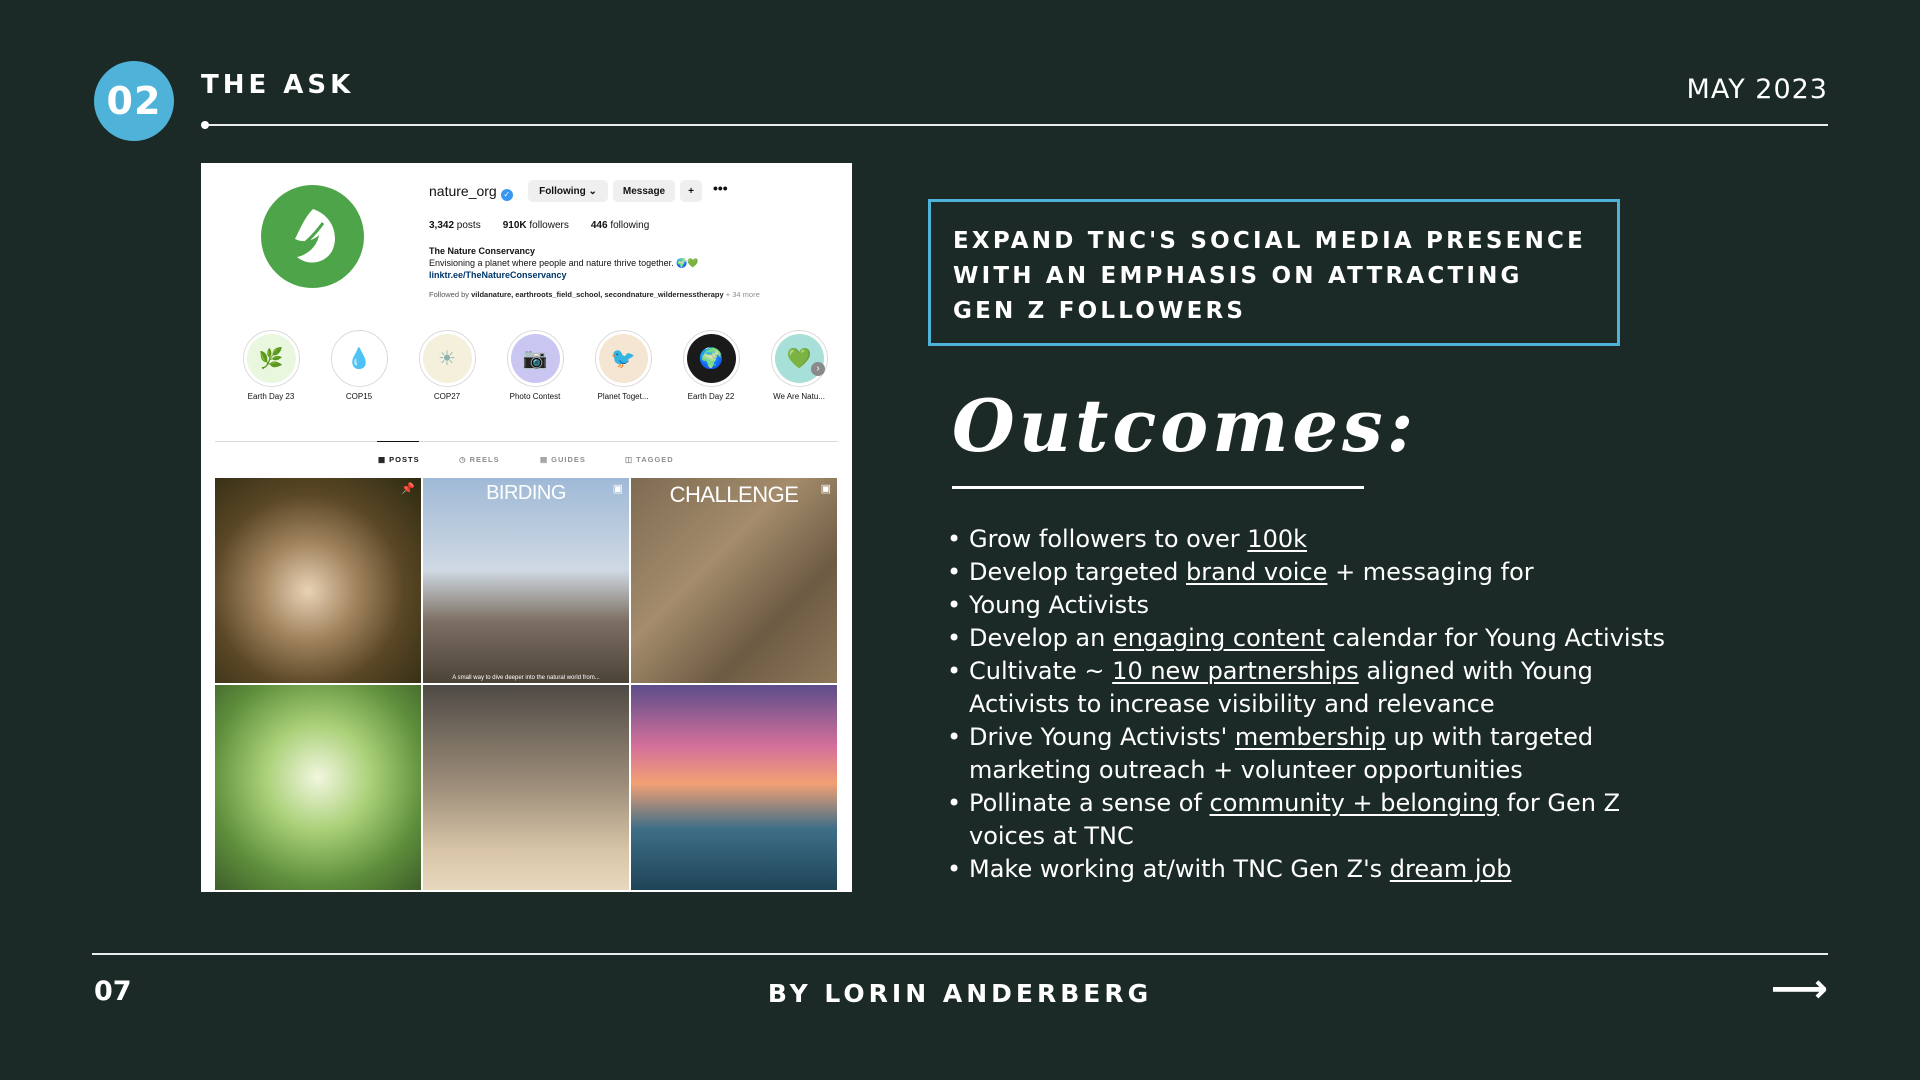  What do you see at coordinates (1185, 425) in the screenshot?
I see `outcomes-heading: Outcomes:` at bounding box center [1185, 425].